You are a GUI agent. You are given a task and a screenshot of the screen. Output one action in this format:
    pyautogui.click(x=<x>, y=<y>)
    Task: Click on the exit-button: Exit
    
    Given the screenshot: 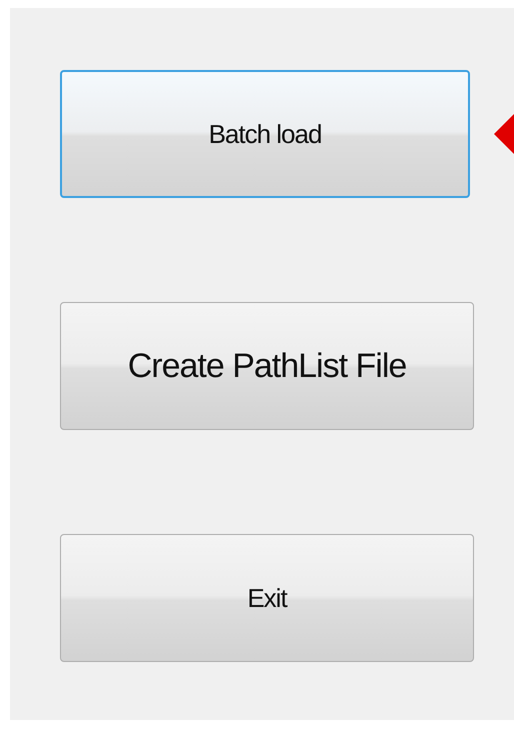 What is the action you would take?
    pyautogui.click(x=267, y=598)
    